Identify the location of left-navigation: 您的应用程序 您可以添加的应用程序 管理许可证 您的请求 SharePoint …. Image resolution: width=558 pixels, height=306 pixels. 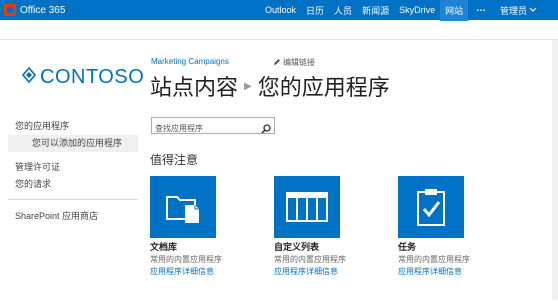
(73, 171).